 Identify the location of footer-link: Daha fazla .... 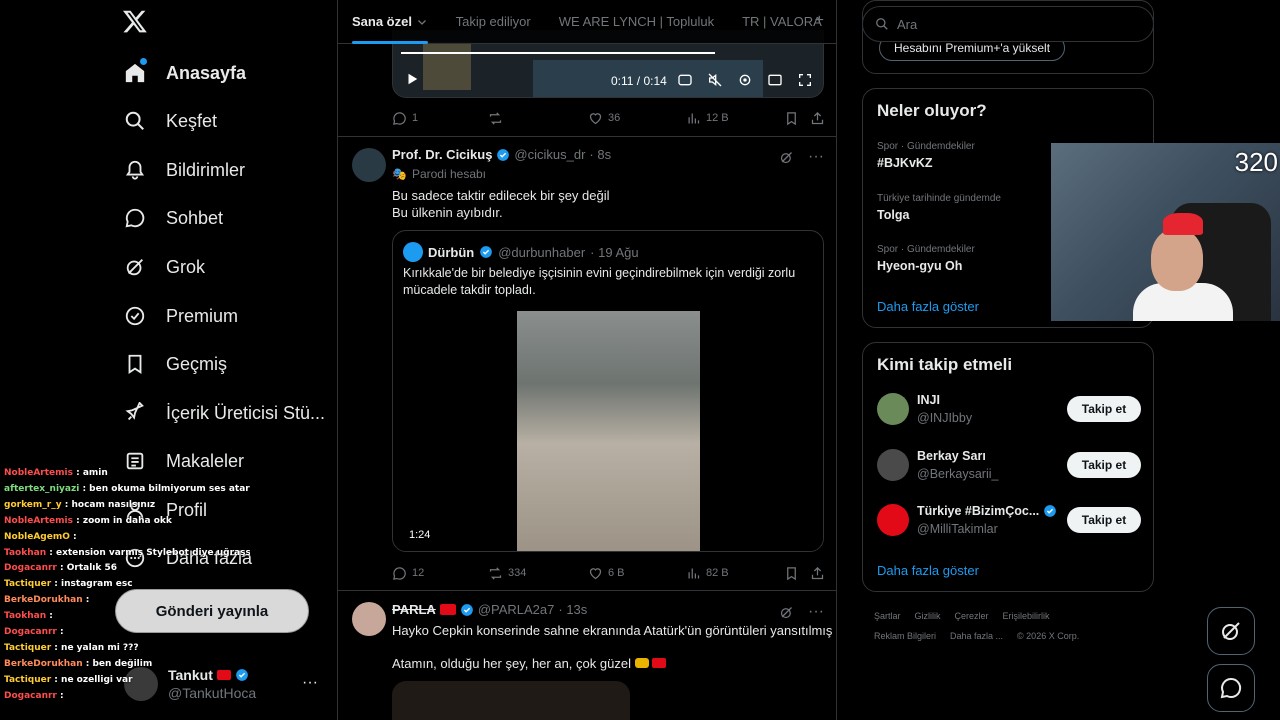
(976, 636).